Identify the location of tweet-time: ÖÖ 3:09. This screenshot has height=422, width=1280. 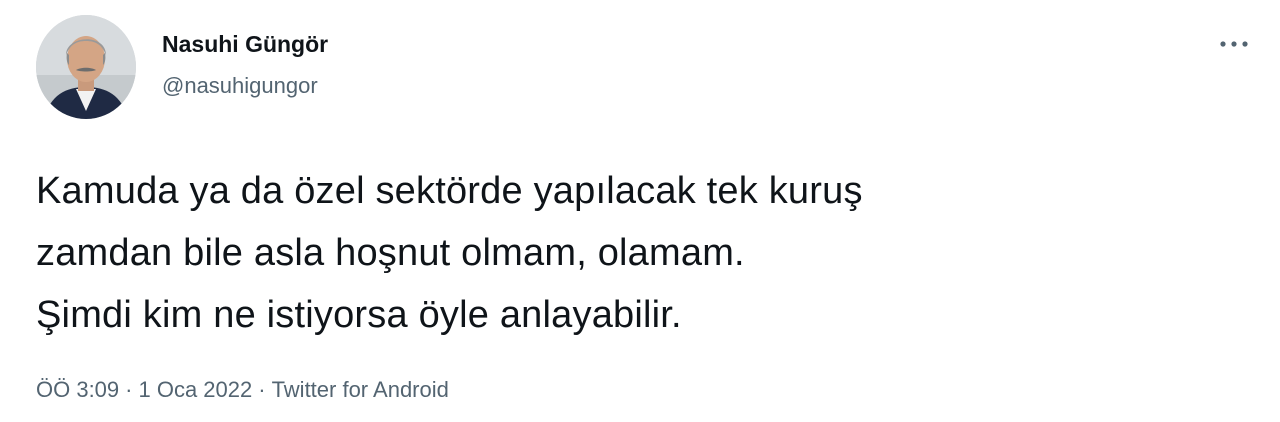
(77, 389).